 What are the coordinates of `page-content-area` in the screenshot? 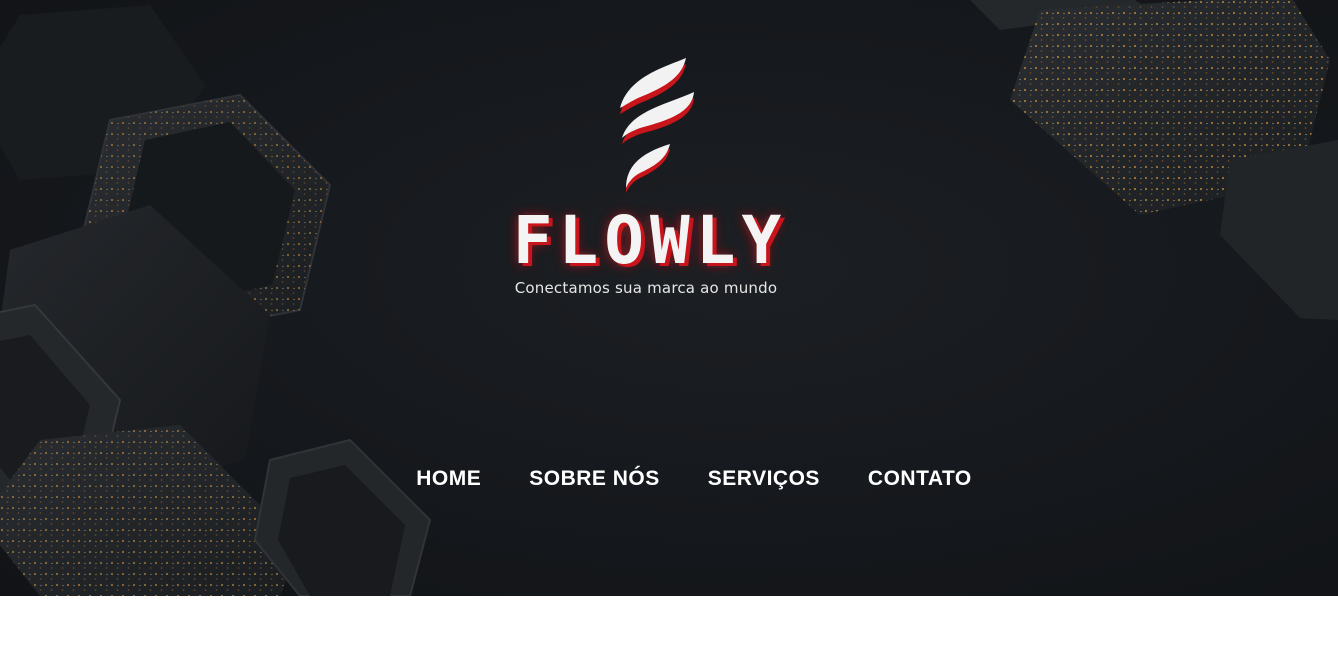 It's located at (669, 623).